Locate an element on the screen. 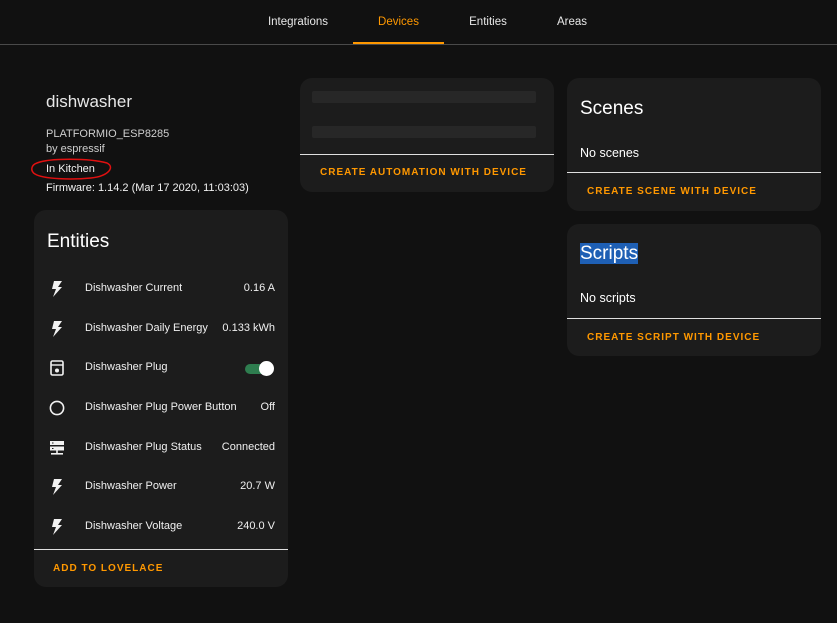 This screenshot has height=623, width=837. entity-row-power: Dishwasher Power 20.7 W is located at coordinates (161, 488).